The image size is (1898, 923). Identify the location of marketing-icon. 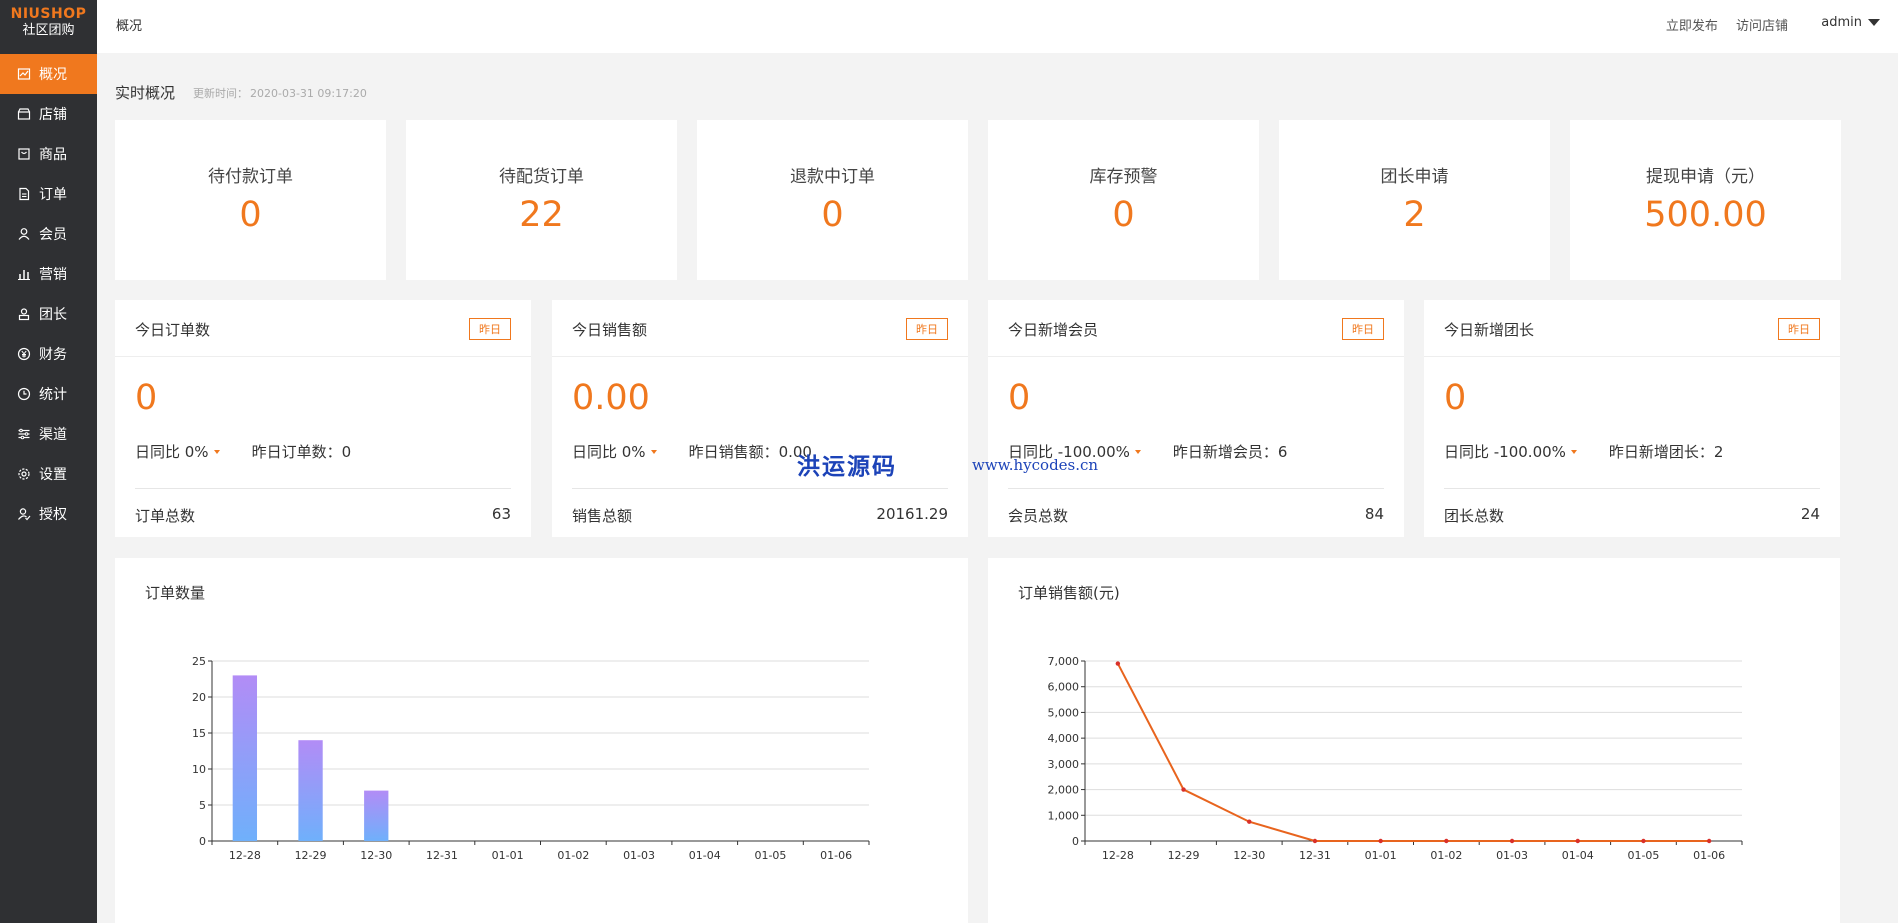
(24, 274).